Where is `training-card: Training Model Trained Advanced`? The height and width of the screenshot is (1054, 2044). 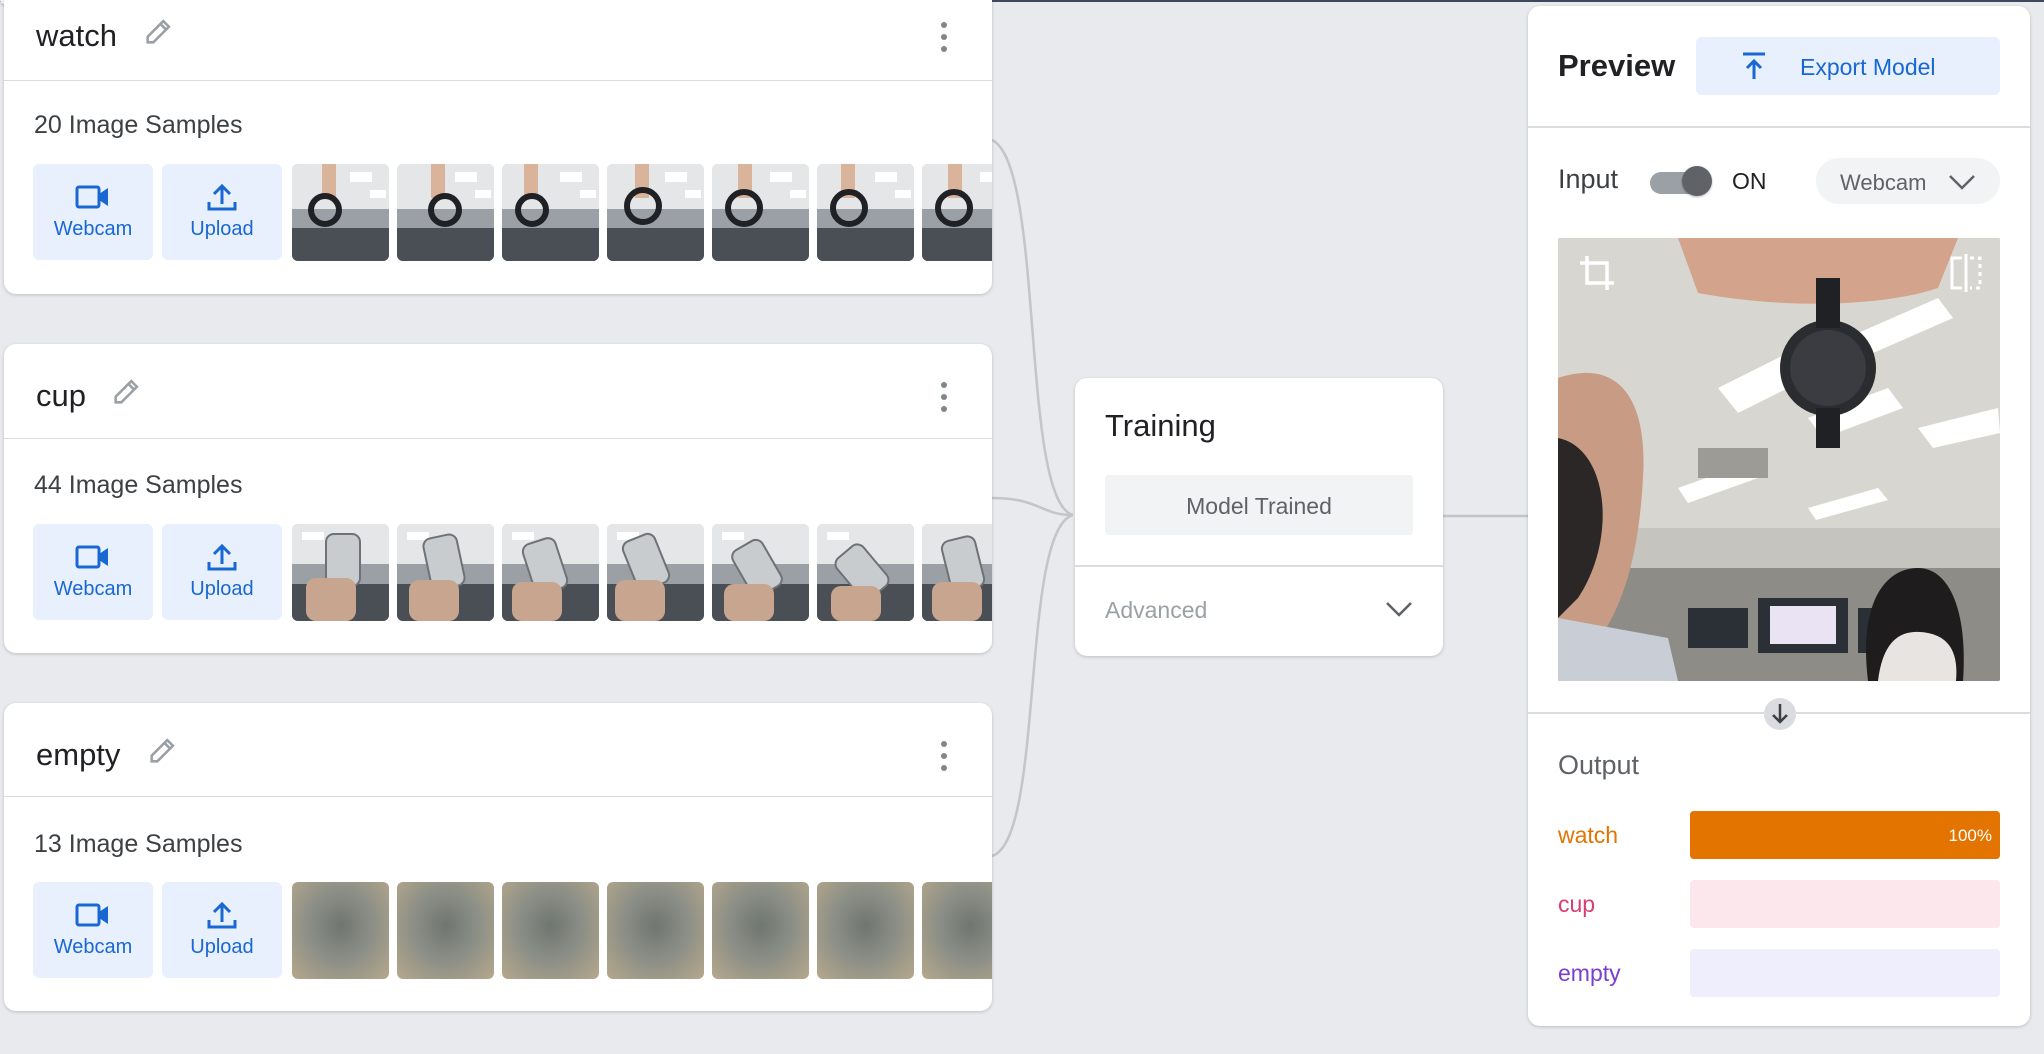
training-card: Training Model Trained Advanced is located at coordinates (1259, 517).